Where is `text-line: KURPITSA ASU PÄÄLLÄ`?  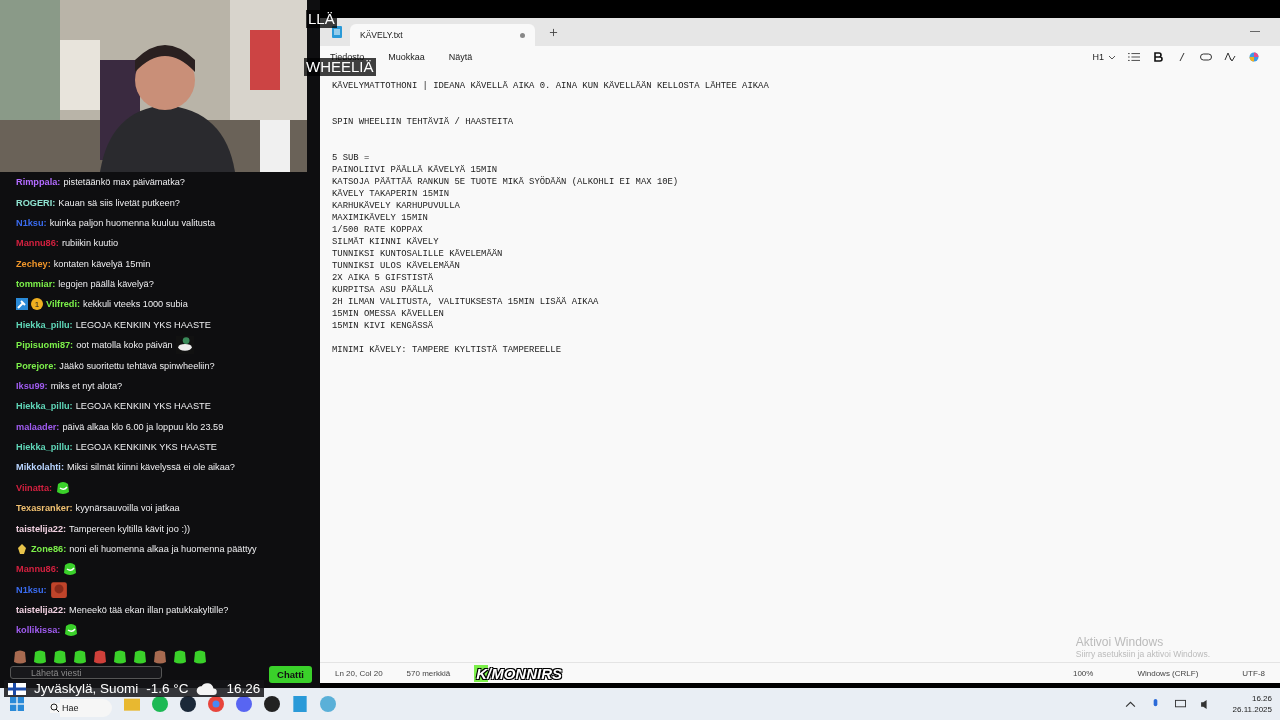
text-line: KURPITSA ASU PÄÄLLÄ is located at coordinates (383, 290).